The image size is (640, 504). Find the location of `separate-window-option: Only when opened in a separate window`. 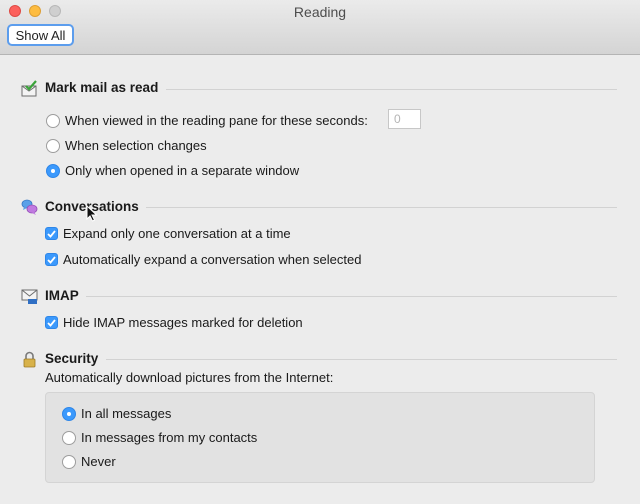

separate-window-option: Only when opened in a separate window is located at coordinates (172, 170).